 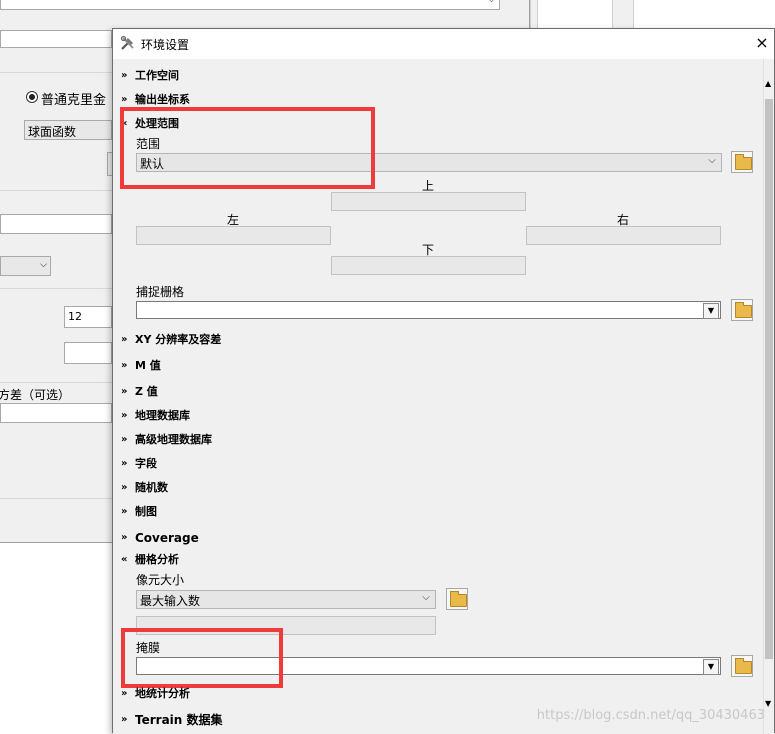 What do you see at coordinates (165, 45) in the screenshot?
I see `dialog-title: 环境设置` at bounding box center [165, 45].